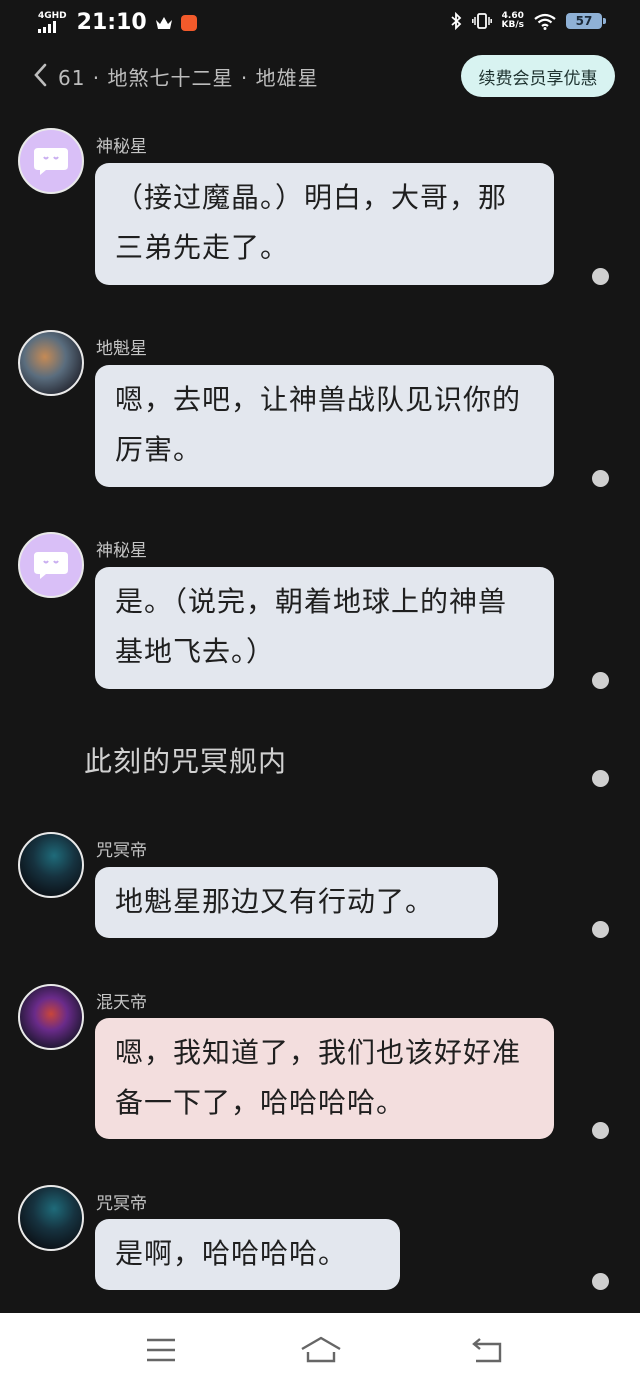 The height and width of the screenshot is (1387, 640). I want to click on chapter-title: 61 · 地煞七十二星 · 地雄星, so click(188, 76).